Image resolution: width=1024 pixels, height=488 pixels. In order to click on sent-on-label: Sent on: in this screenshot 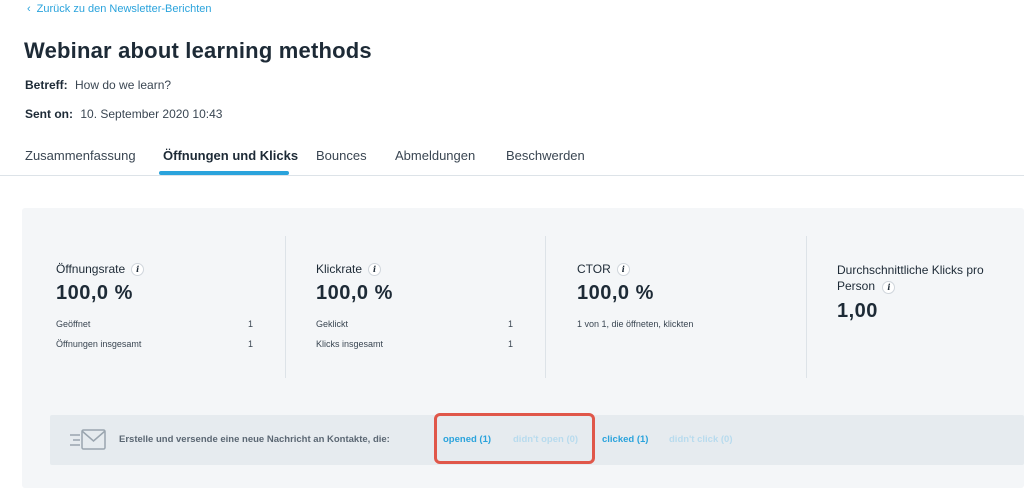, I will do `click(49, 114)`.